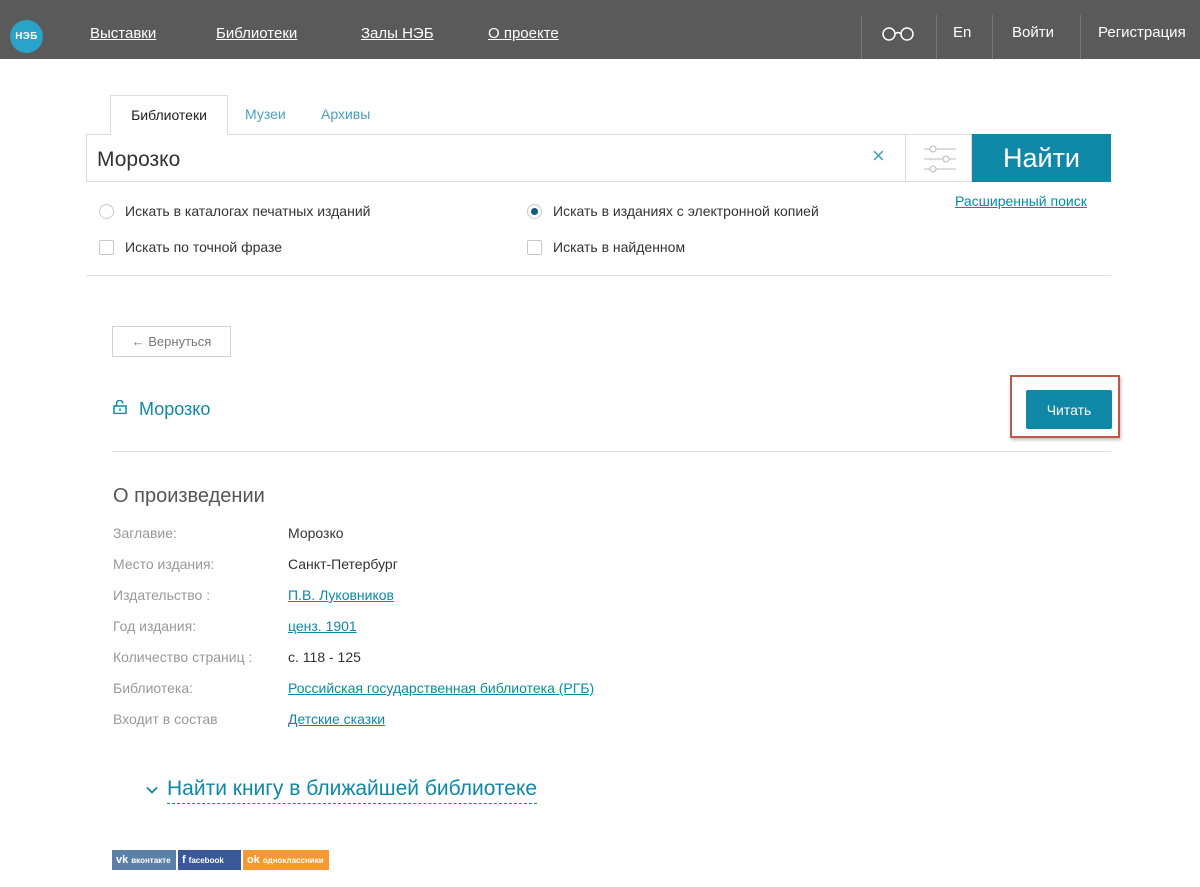  I want to click on checkbox-exact-phrase, so click(106, 247).